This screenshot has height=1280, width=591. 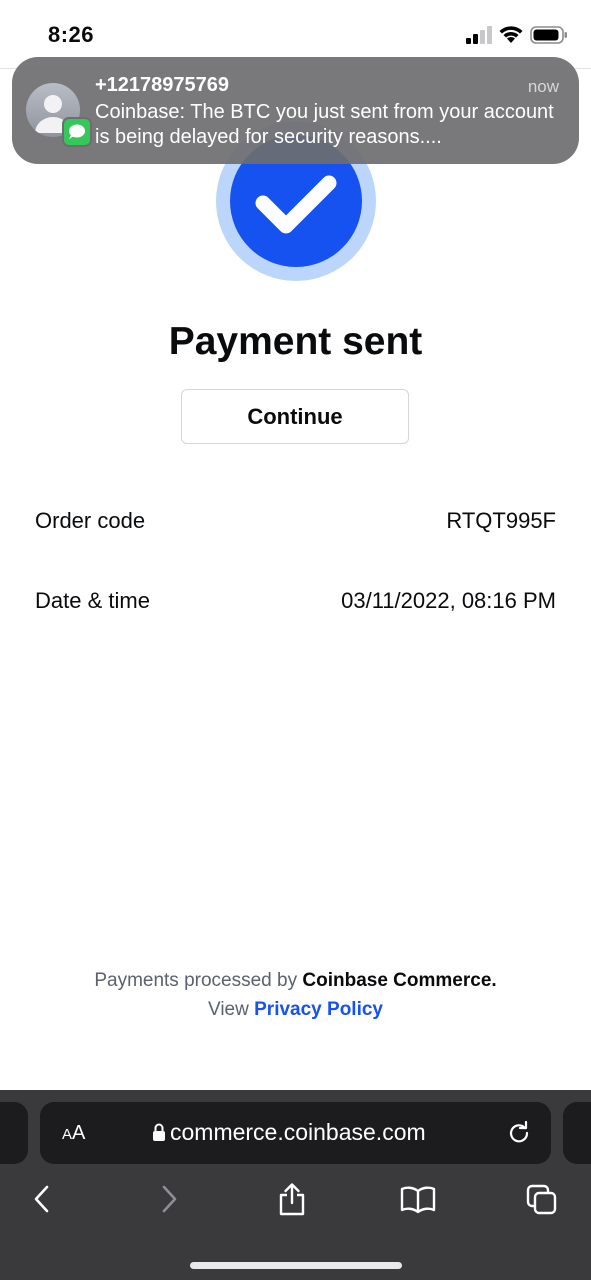 What do you see at coordinates (77, 132) in the screenshot?
I see `messages-app-icon` at bounding box center [77, 132].